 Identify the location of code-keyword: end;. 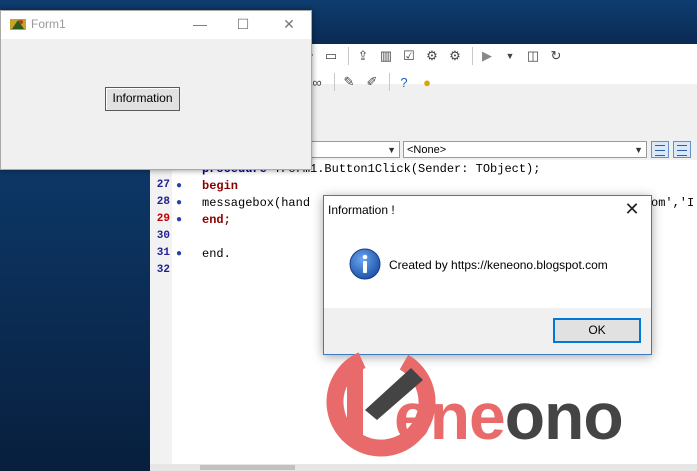
(216, 220).